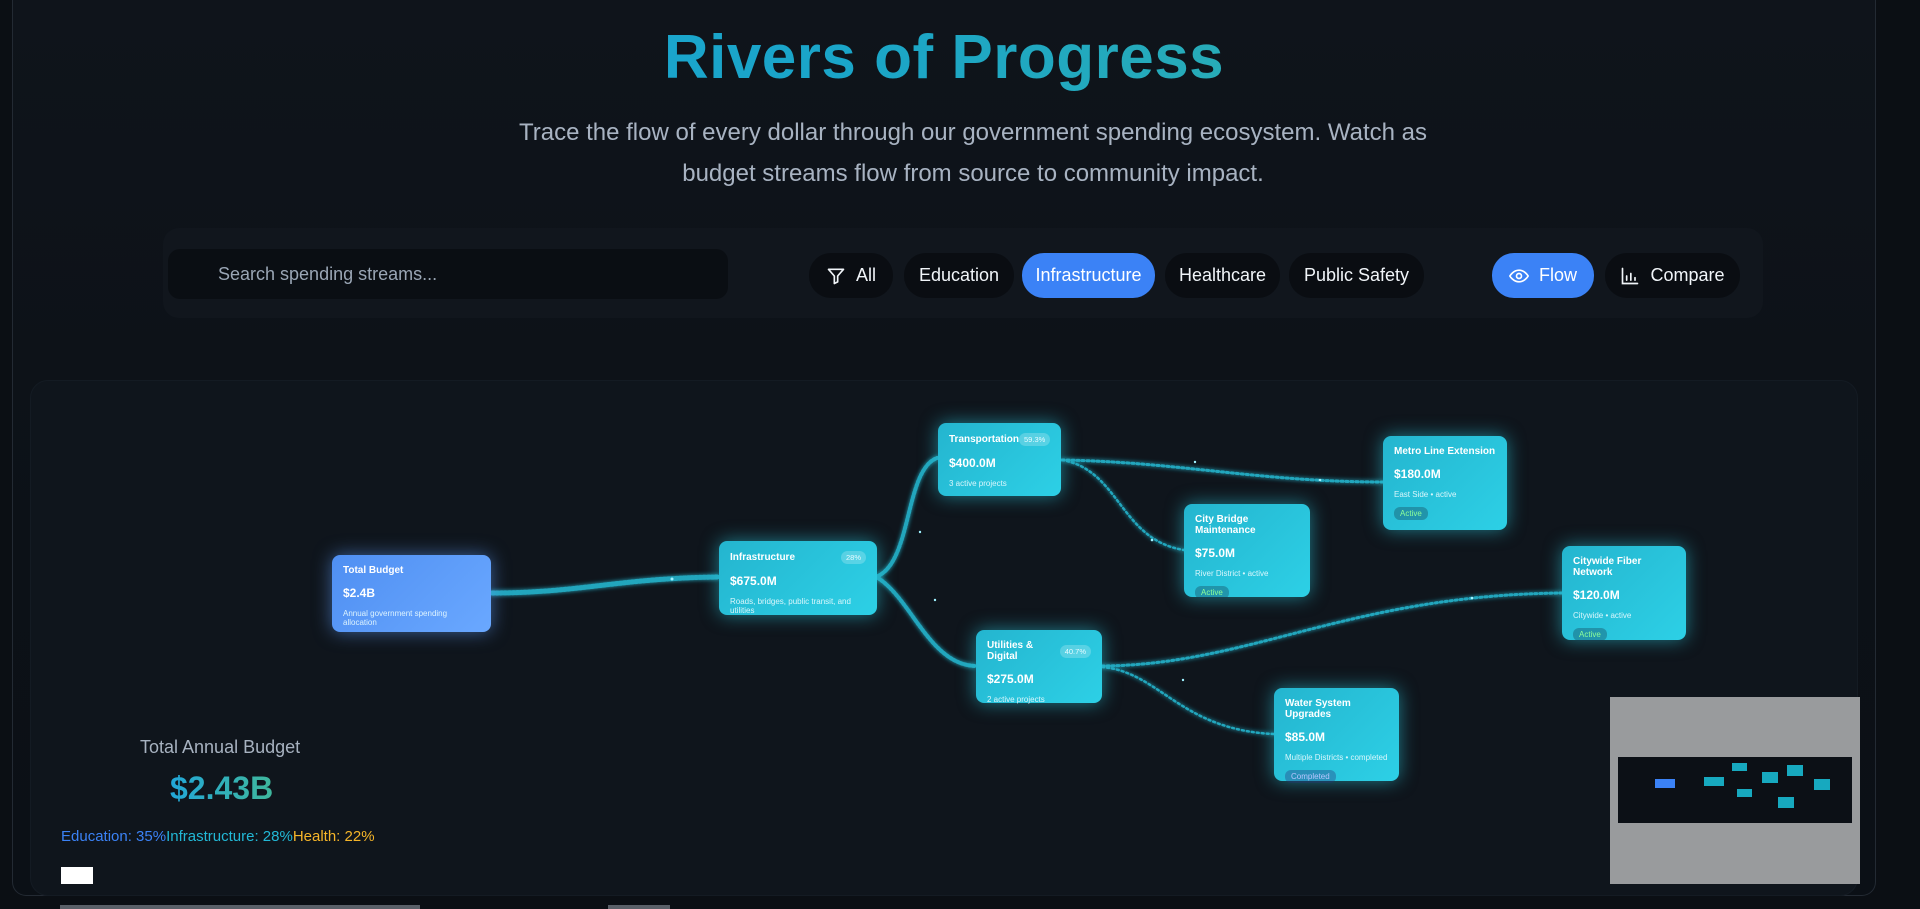  Describe the element at coordinates (605, 585) in the screenshot. I see `stream-total-infra` at that location.